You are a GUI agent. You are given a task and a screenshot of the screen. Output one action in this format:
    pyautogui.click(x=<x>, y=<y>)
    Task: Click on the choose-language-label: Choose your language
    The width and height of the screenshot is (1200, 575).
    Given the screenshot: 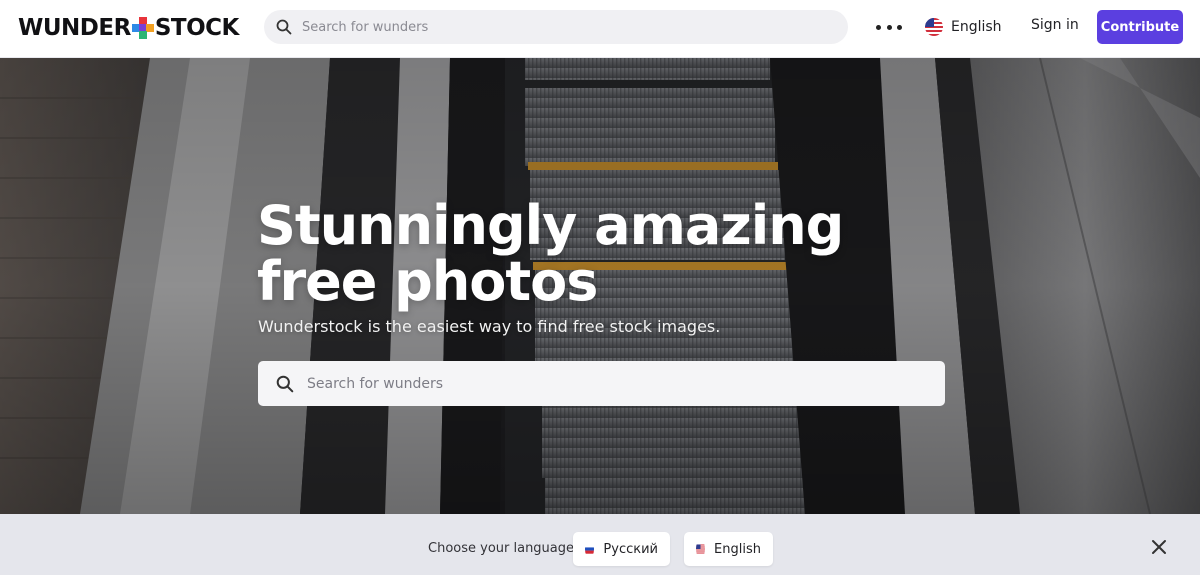 What is the action you would take?
    pyautogui.click(x=501, y=548)
    